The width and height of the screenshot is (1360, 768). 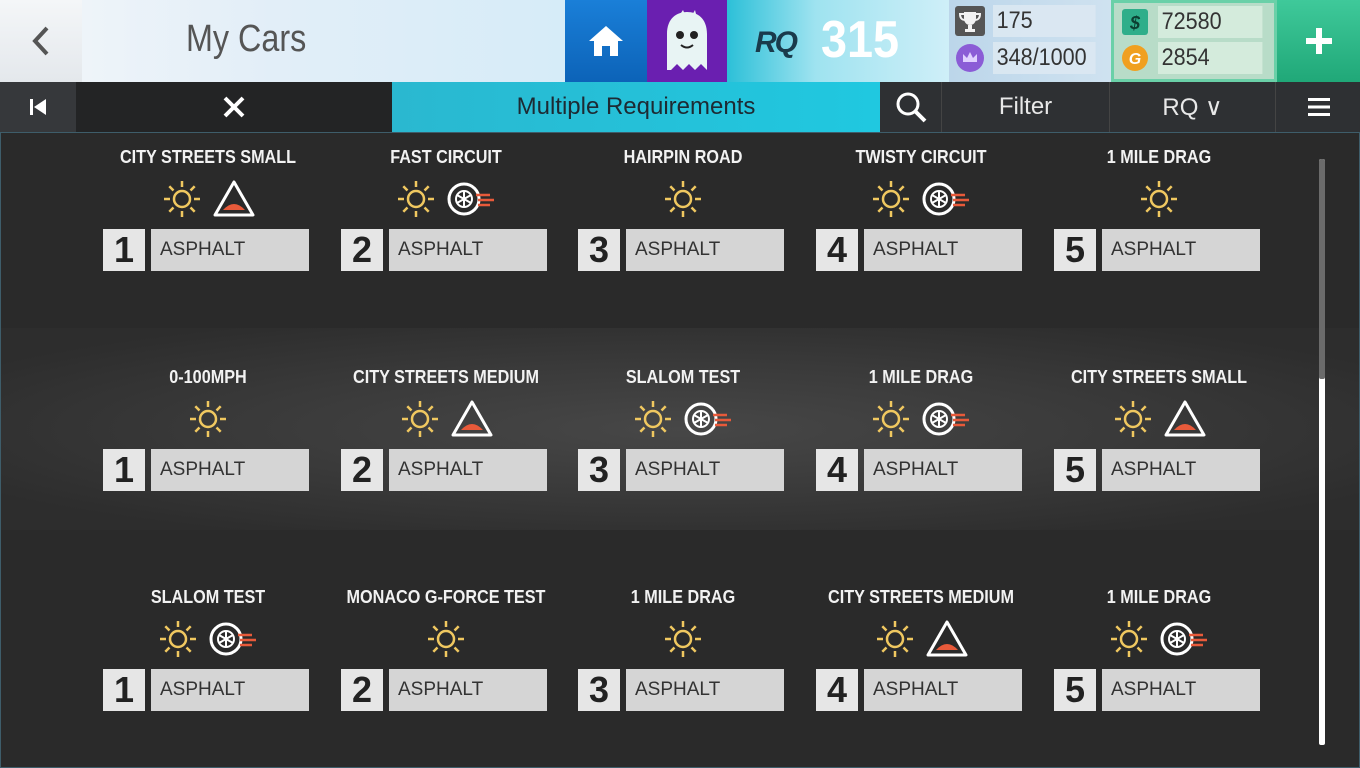 What do you see at coordinates (921, 157) in the screenshot?
I see `event-name: TWISTY CIRCUIT` at bounding box center [921, 157].